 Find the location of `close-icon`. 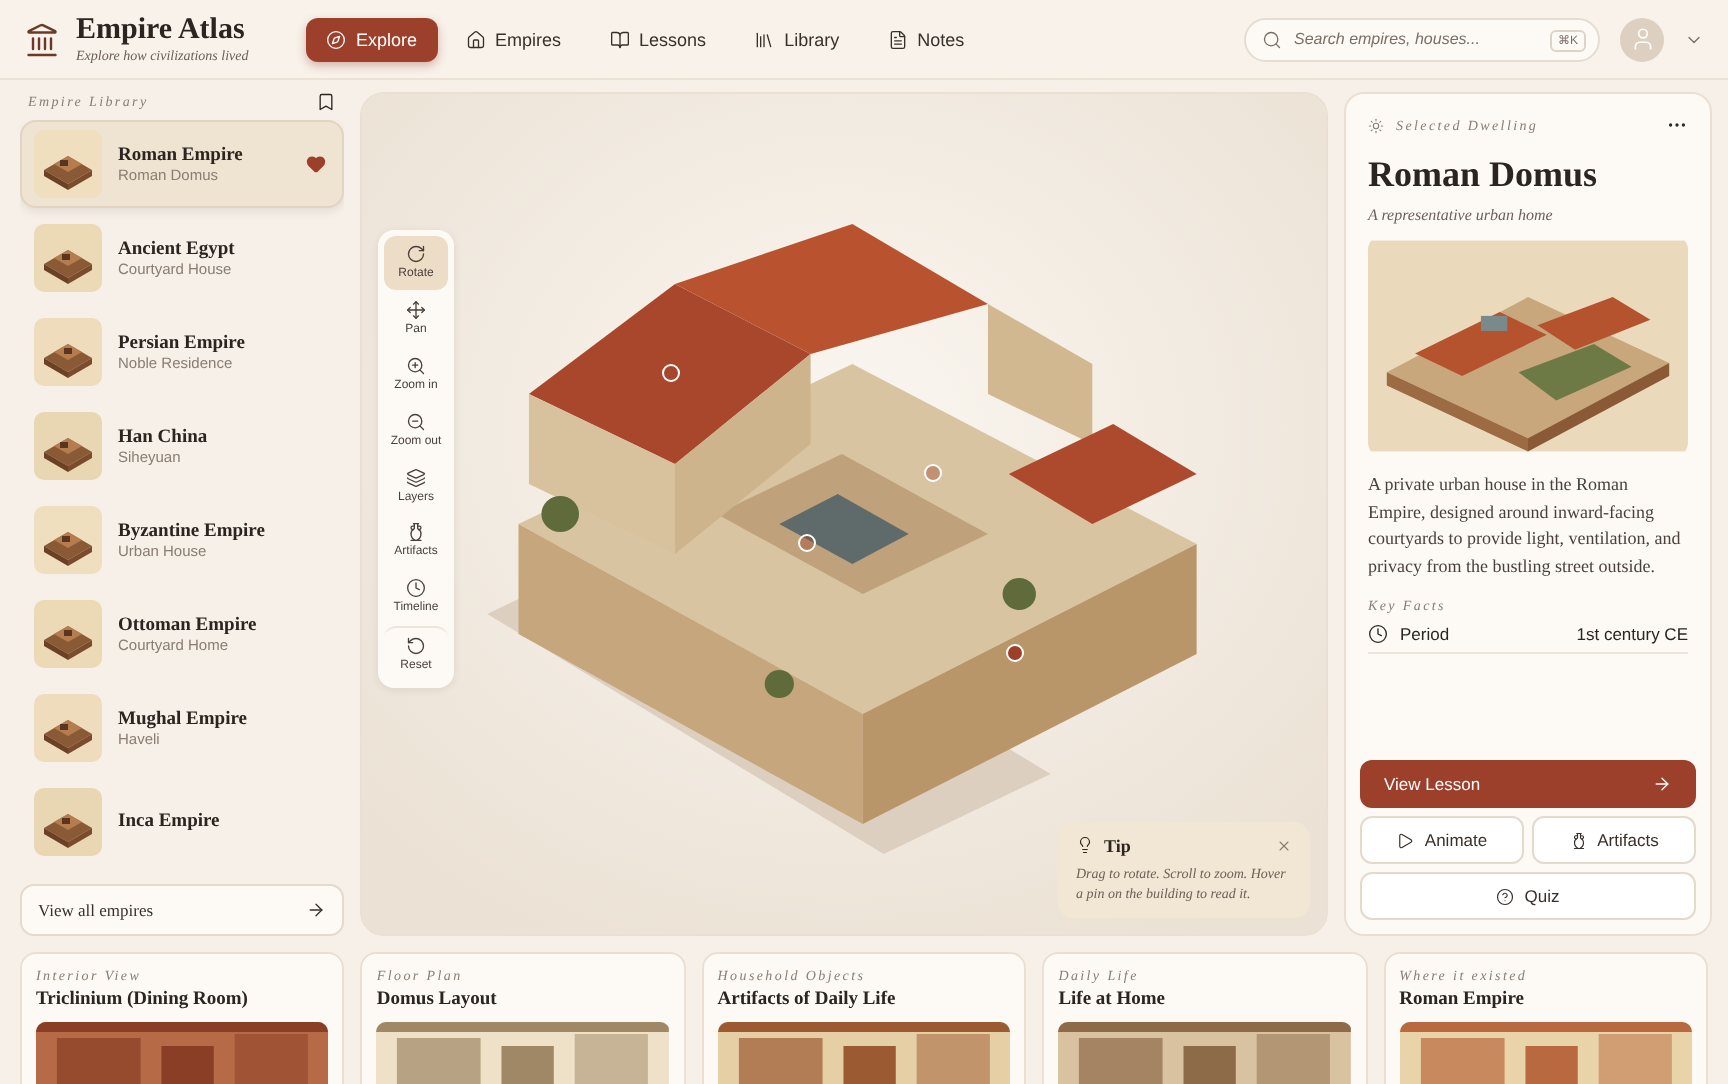

close-icon is located at coordinates (1284, 845).